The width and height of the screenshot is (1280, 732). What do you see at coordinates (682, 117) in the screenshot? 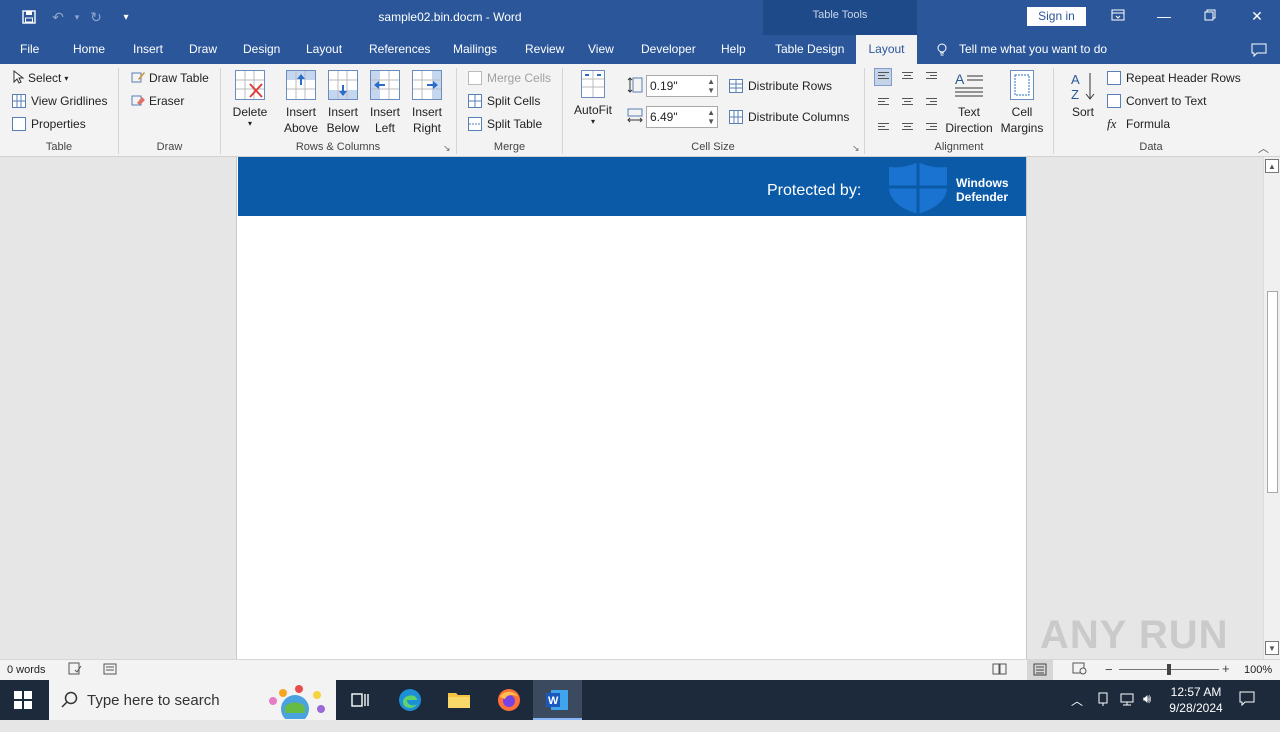
I see `column-width-input: 6.49" ▲ ▼` at bounding box center [682, 117].